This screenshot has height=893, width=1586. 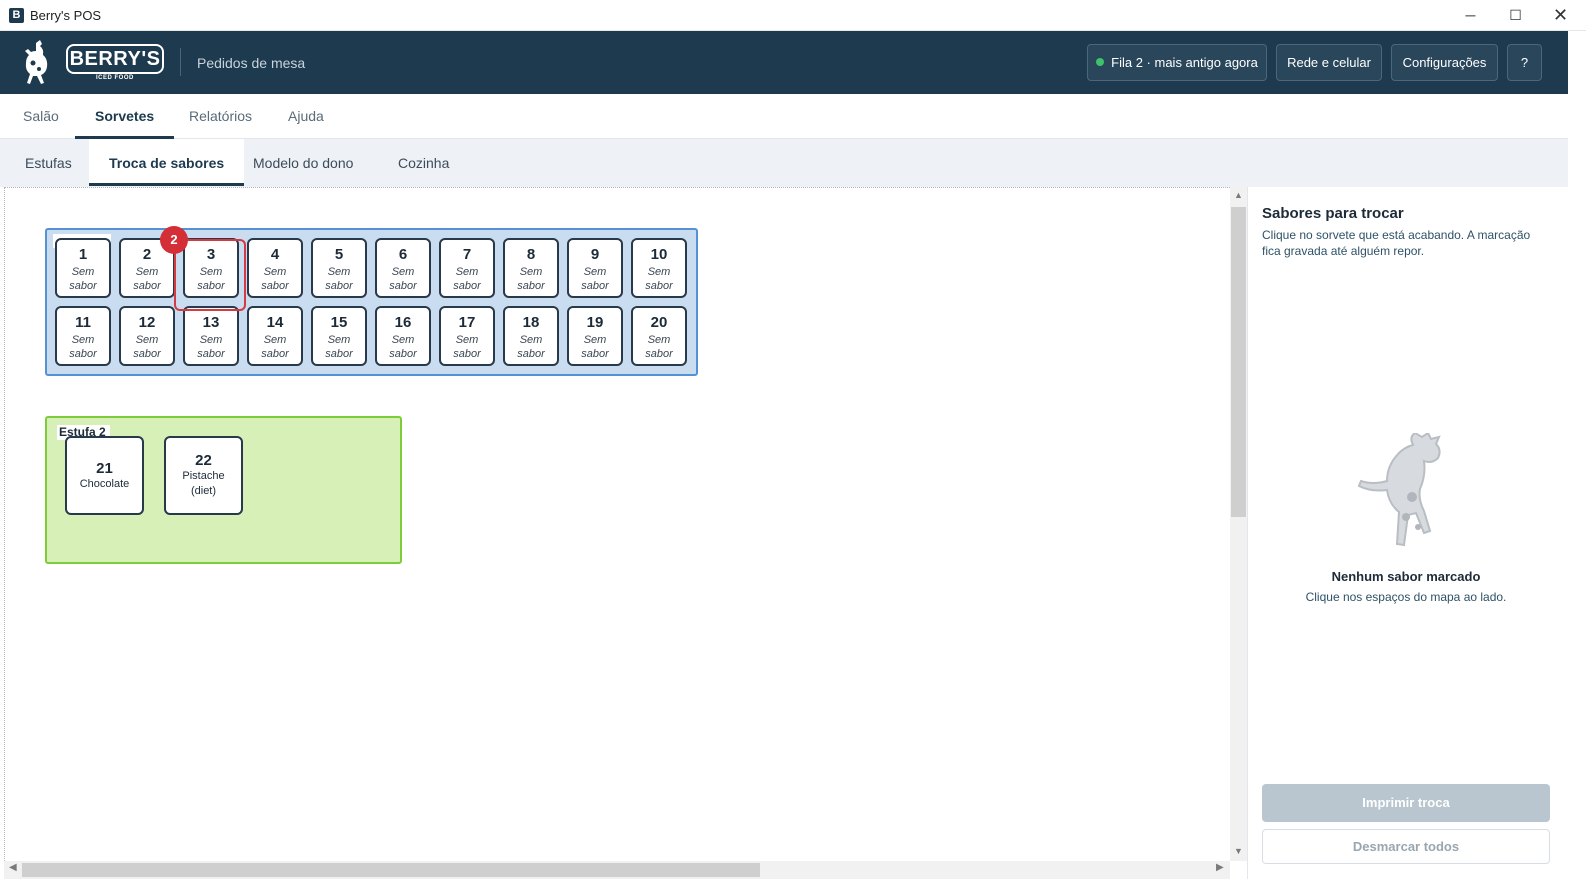 I want to click on slot-number: 6, so click(x=403, y=254).